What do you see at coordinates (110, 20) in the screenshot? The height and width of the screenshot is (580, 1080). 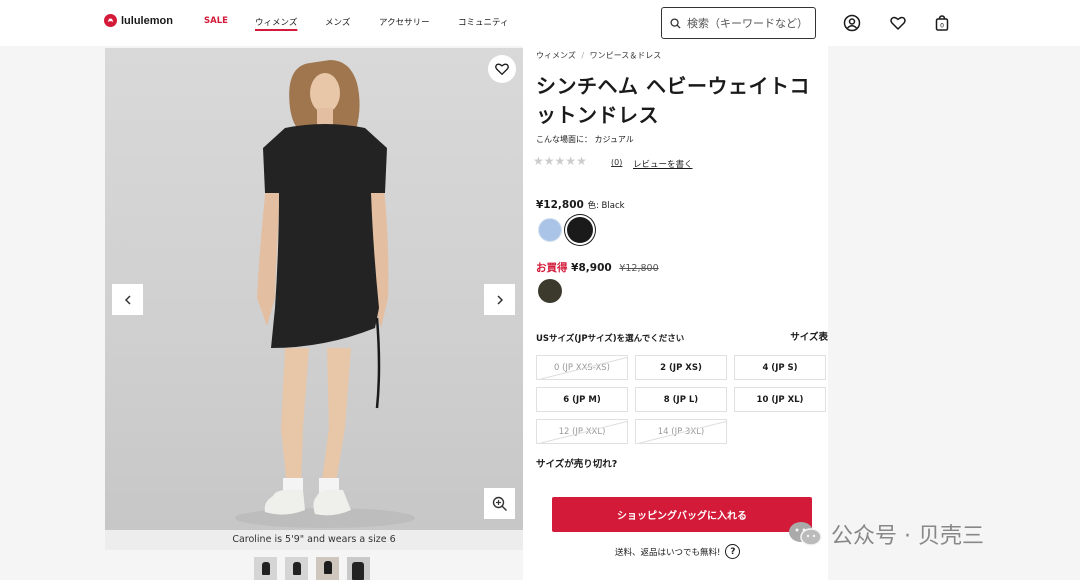 I see `lululemon-logo-icon` at bounding box center [110, 20].